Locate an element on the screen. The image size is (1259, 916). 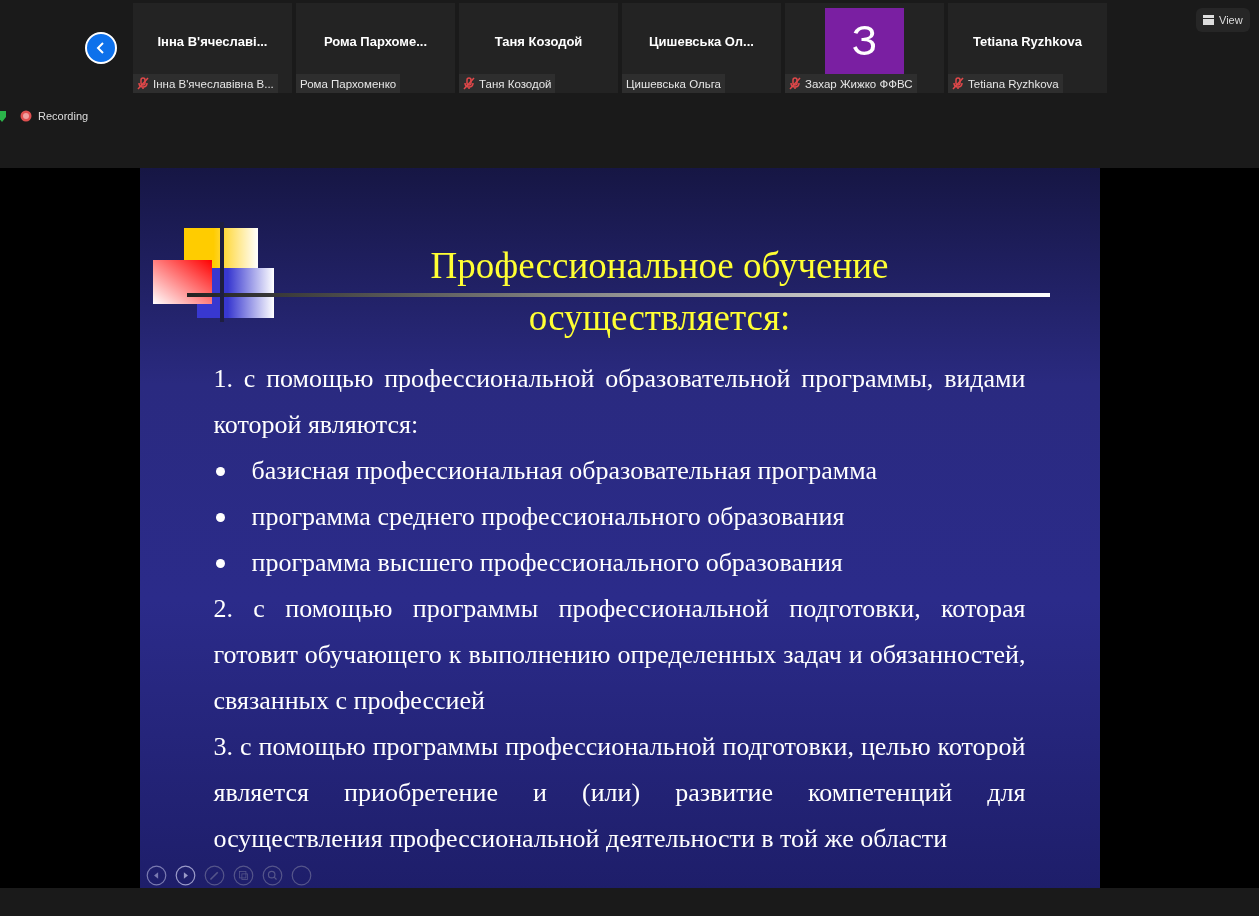
record-dot-icon is located at coordinates (26, 116).